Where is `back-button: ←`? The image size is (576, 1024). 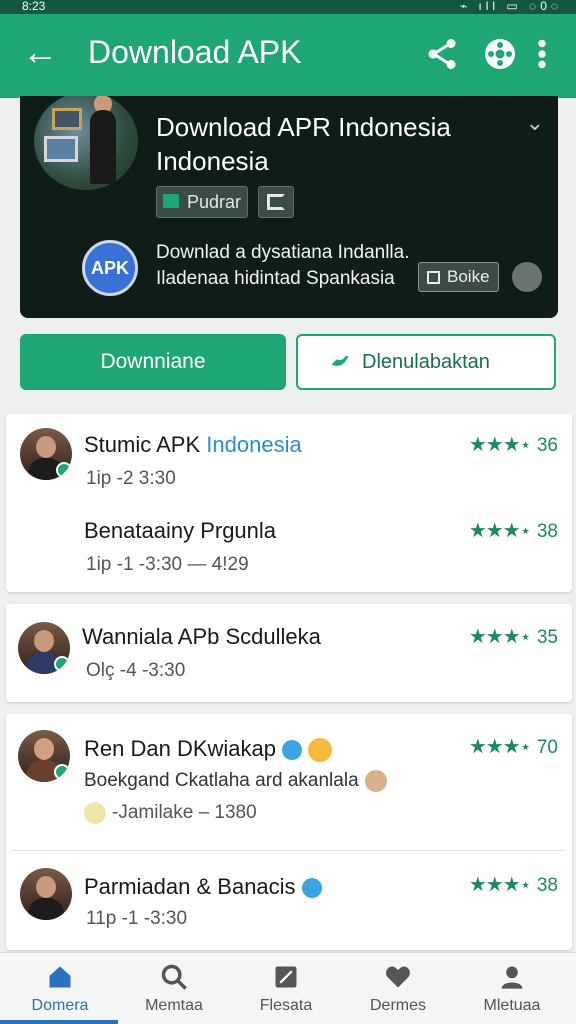 back-button: ← is located at coordinates (40, 52).